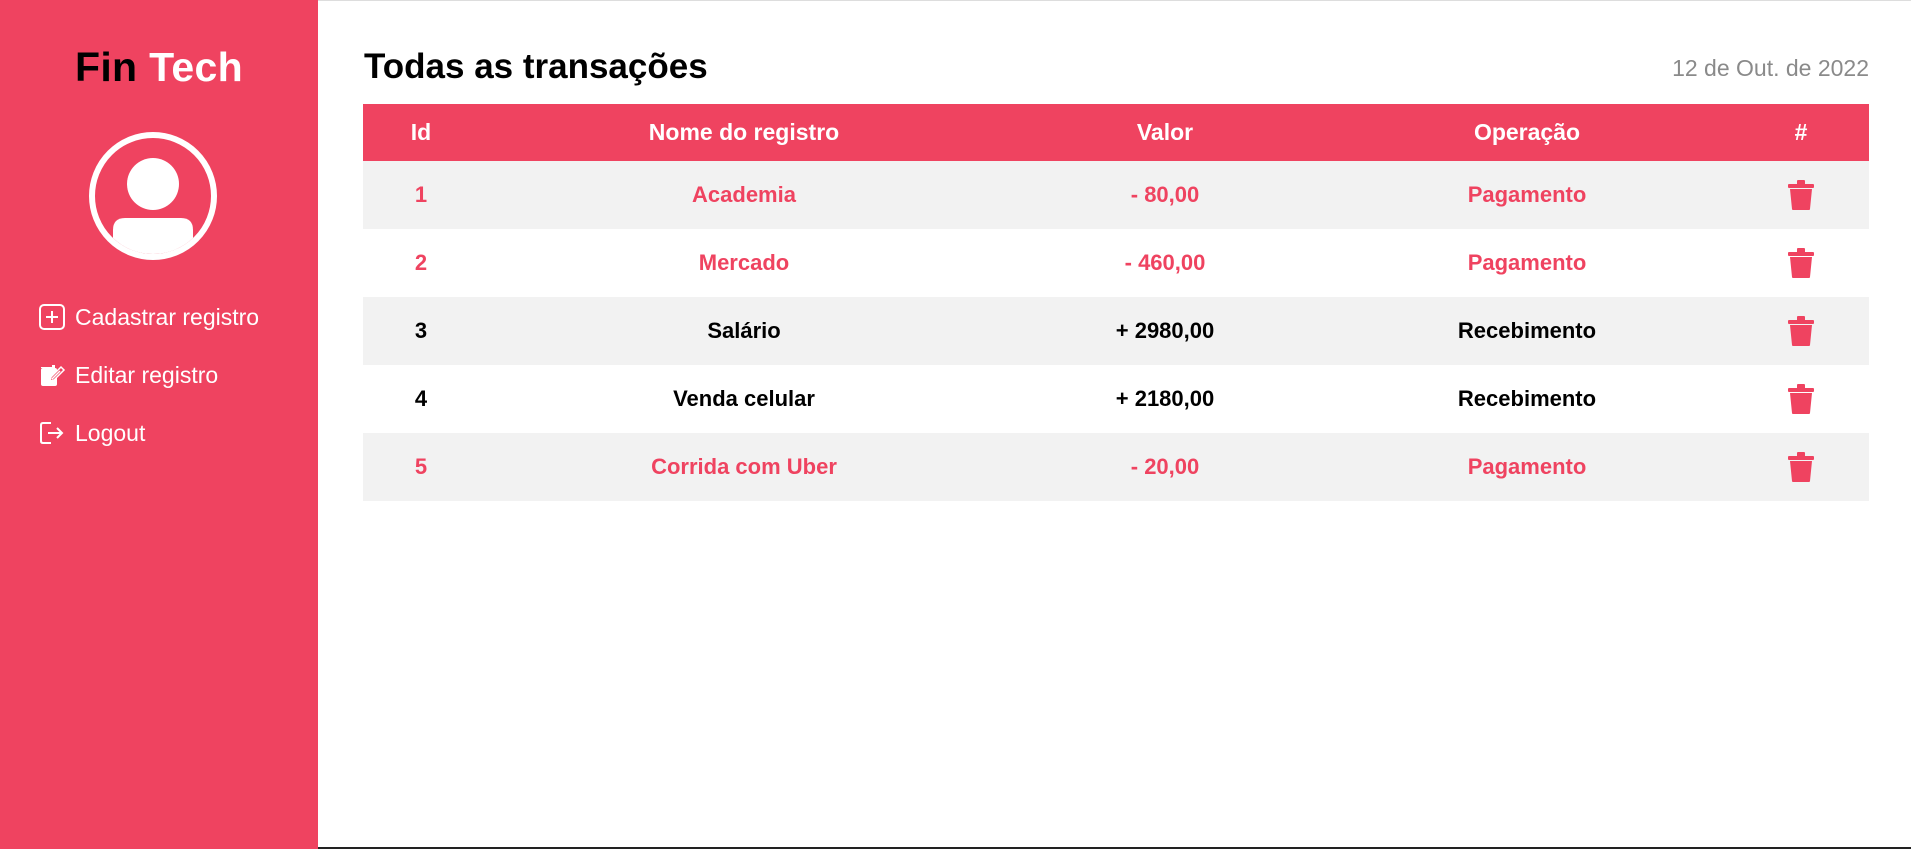 Image resolution: width=1911 pixels, height=849 pixels. I want to click on header-id: Id, so click(421, 132).